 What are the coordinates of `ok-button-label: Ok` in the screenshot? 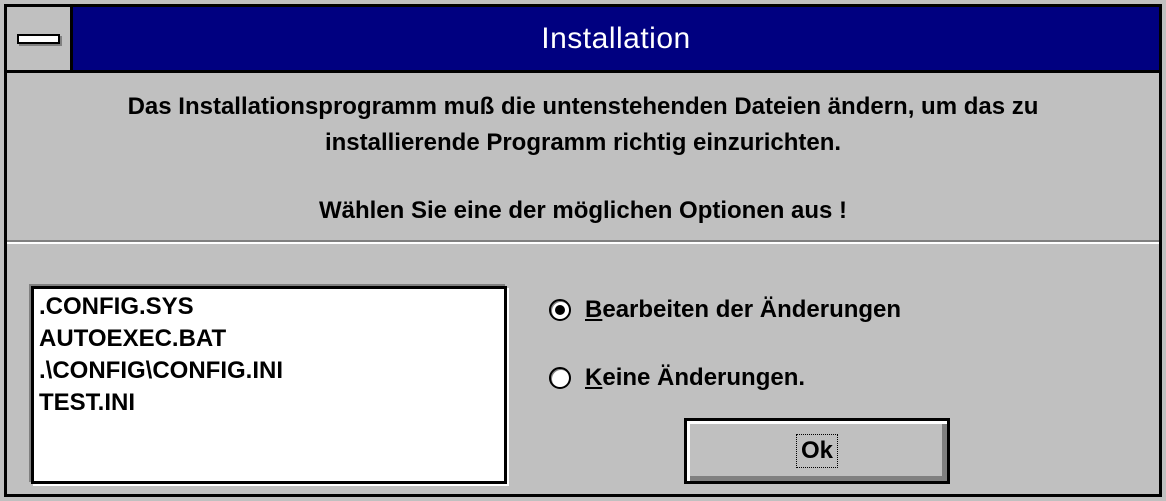 It's located at (816, 451).